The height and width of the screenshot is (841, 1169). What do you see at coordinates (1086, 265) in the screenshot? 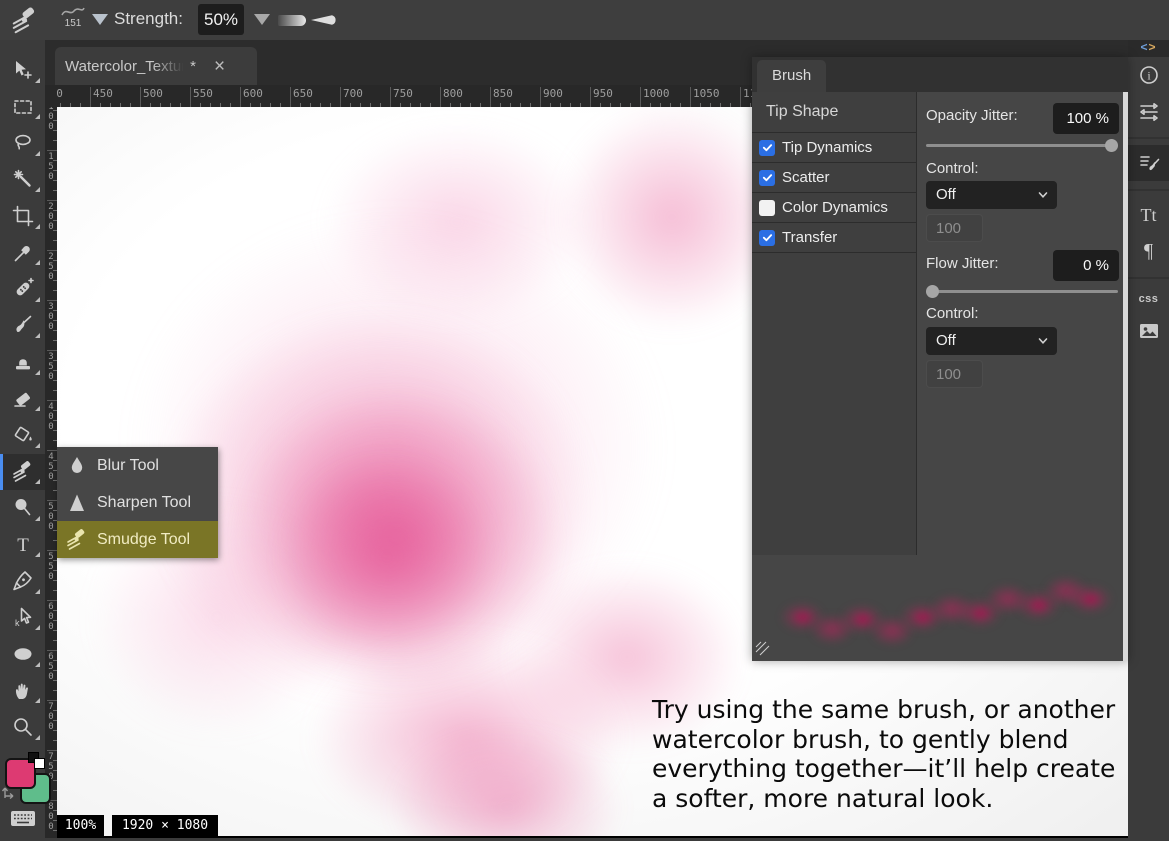
I see `flow-jitter-value: 0 %` at bounding box center [1086, 265].